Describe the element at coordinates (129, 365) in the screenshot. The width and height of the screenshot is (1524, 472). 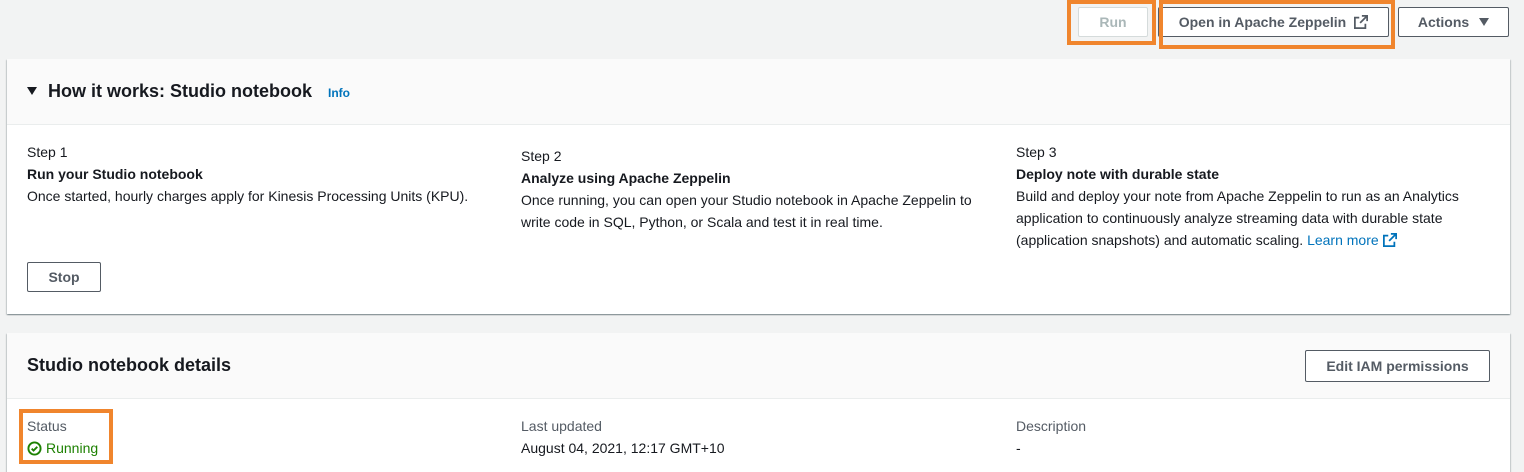
I see `details-title: Studio notebook details` at that location.